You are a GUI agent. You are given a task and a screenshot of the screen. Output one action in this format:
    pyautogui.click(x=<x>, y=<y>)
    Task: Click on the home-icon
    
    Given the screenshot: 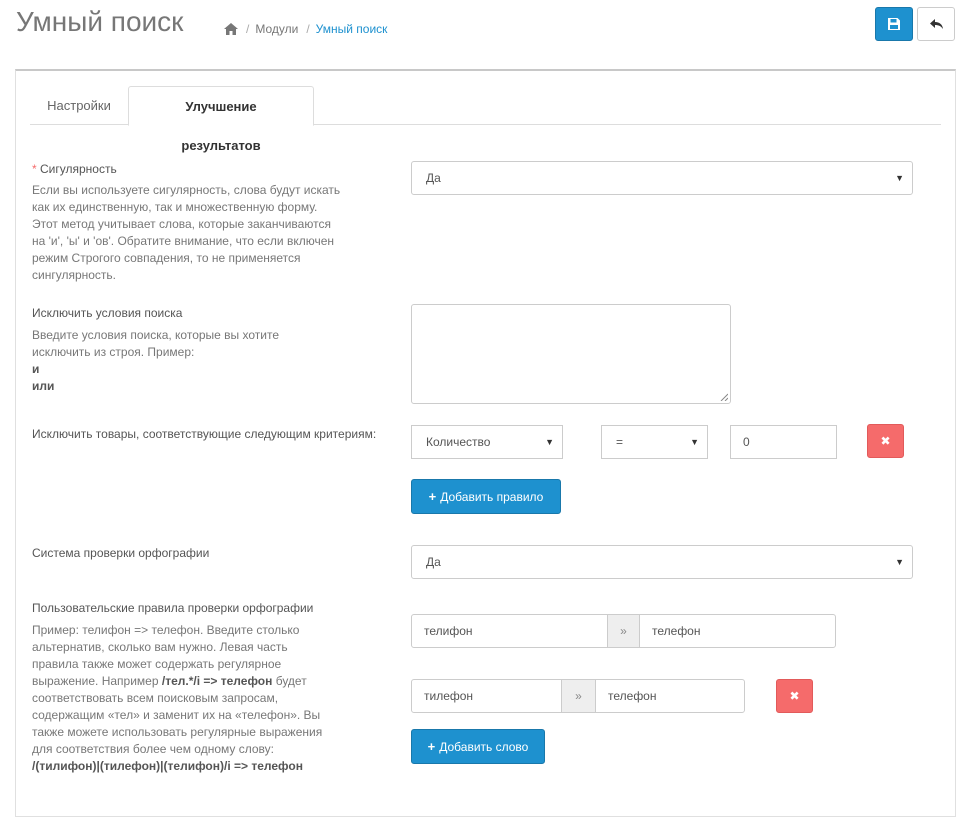 What is the action you would take?
    pyautogui.click(x=231, y=29)
    